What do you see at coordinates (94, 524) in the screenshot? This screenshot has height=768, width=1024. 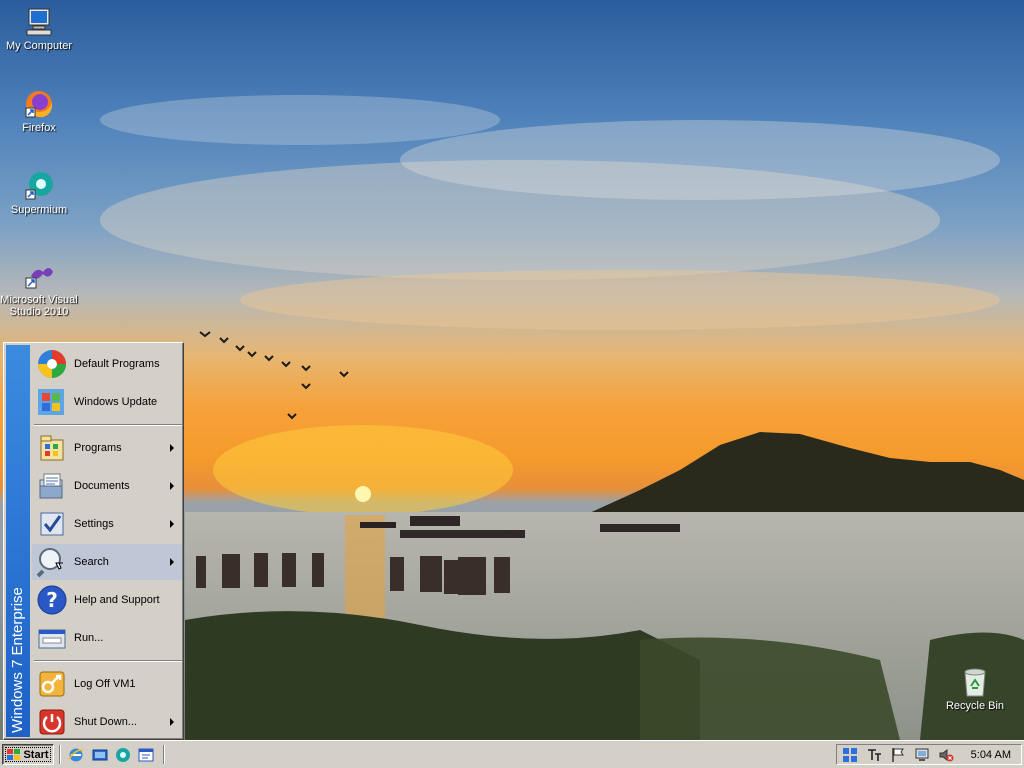 I see `menu-item-label: Settings` at bounding box center [94, 524].